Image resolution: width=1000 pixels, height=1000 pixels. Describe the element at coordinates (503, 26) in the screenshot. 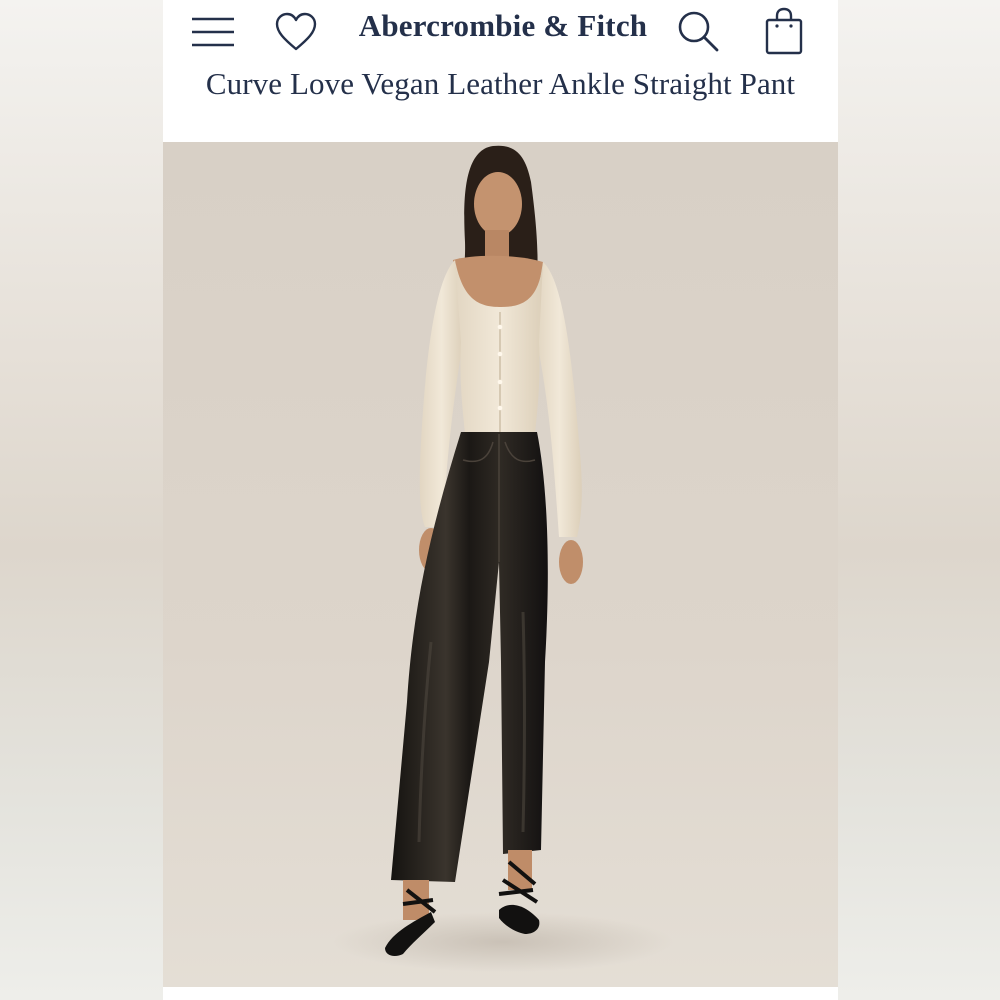

I see `brand-logo: Abercrombie & Fitch` at that location.